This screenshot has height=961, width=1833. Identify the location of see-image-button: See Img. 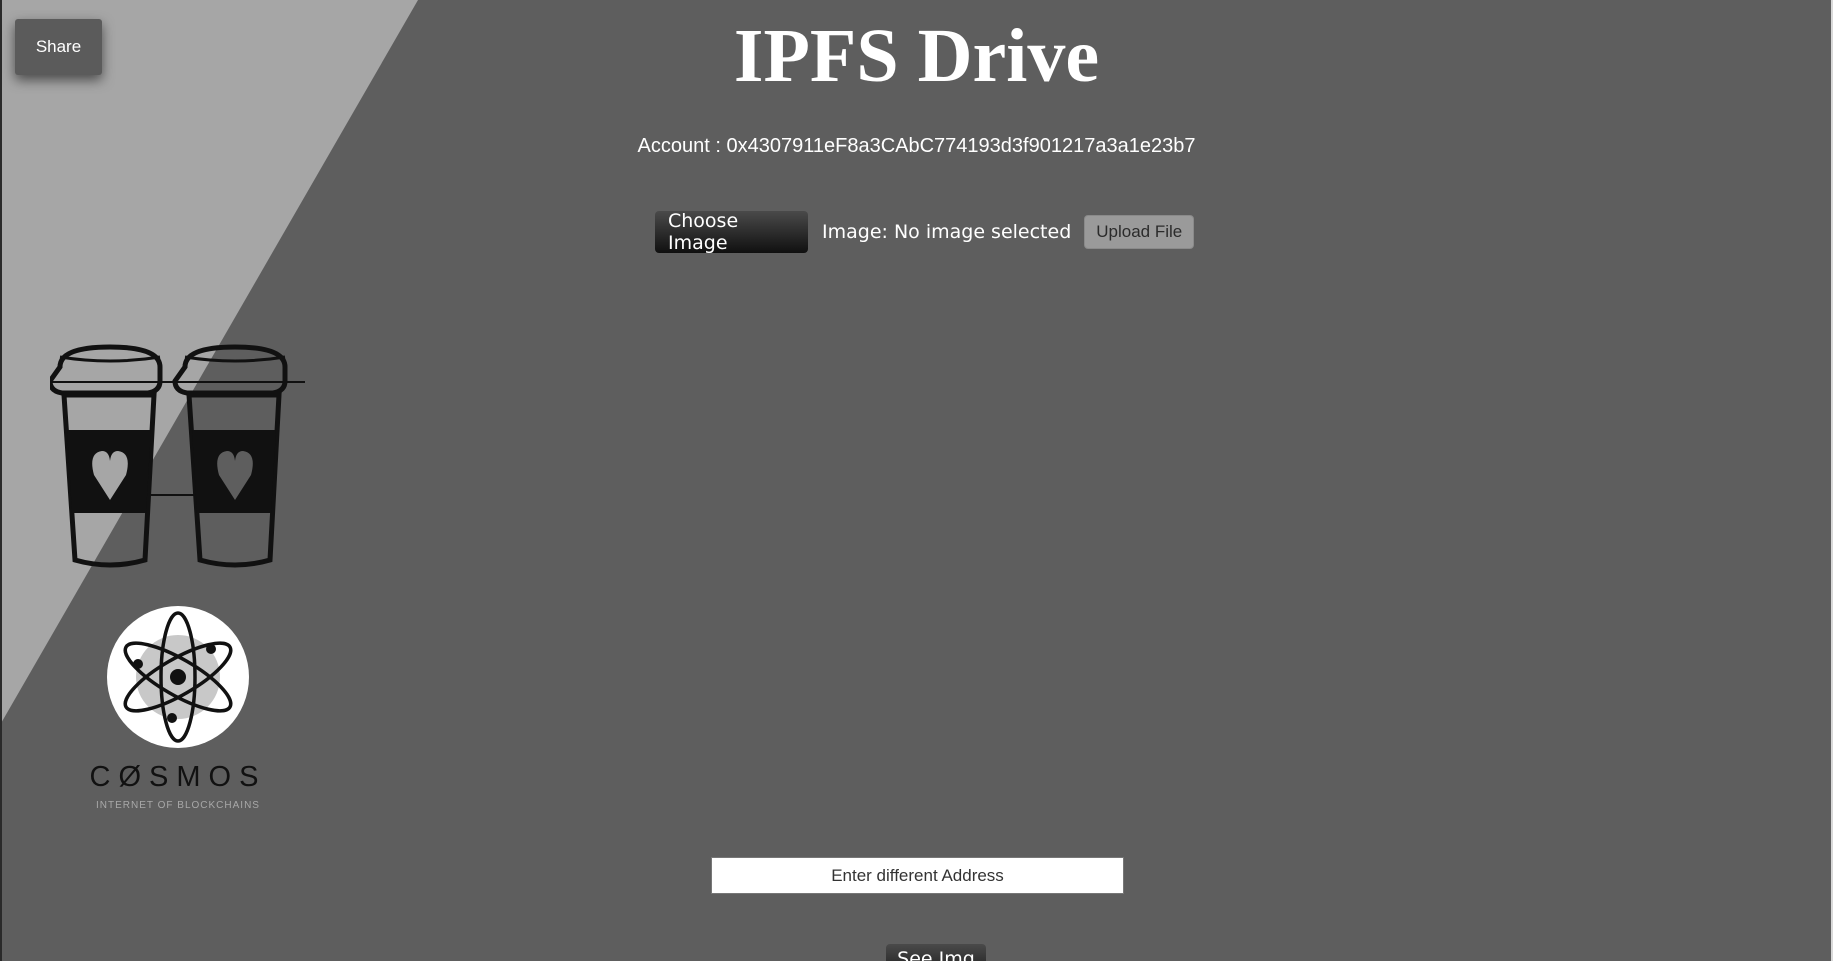
(936, 952).